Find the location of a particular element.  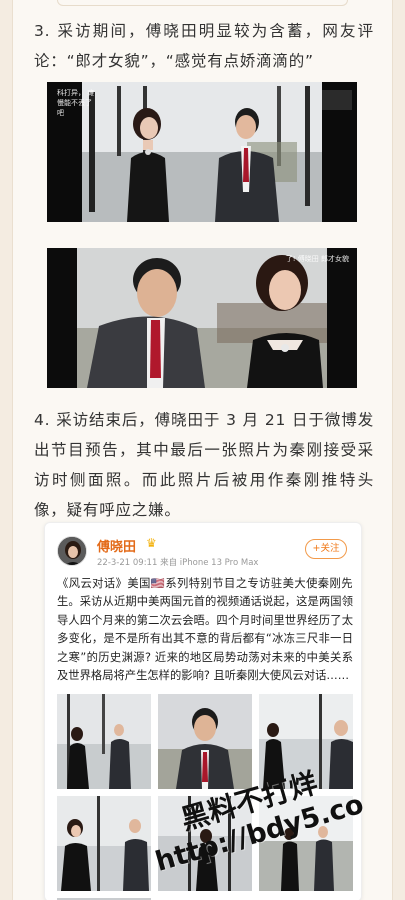

channel-logo-icon is located at coordinates (337, 100).